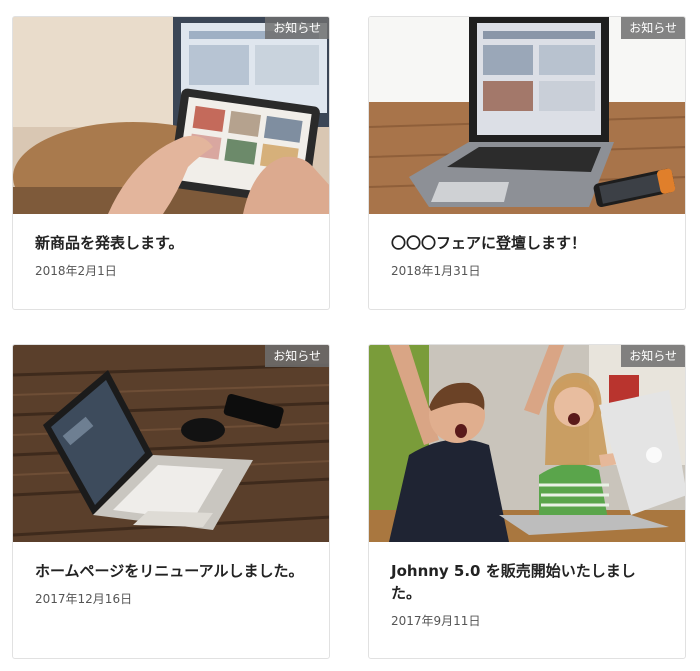 The width and height of the screenshot is (700, 671). Describe the element at coordinates (527, 243) in the screenshot. I see `post-title: 〇〇〇フェアに登壇します！` at that location.